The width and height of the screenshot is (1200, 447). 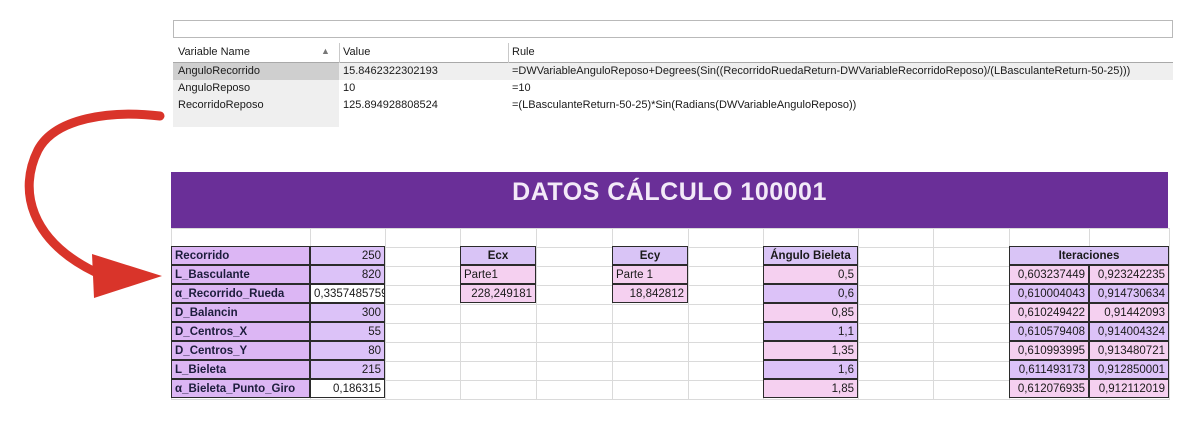 I want to click on iteracion-value: 0,912112019, so click(x=1129, y=388).